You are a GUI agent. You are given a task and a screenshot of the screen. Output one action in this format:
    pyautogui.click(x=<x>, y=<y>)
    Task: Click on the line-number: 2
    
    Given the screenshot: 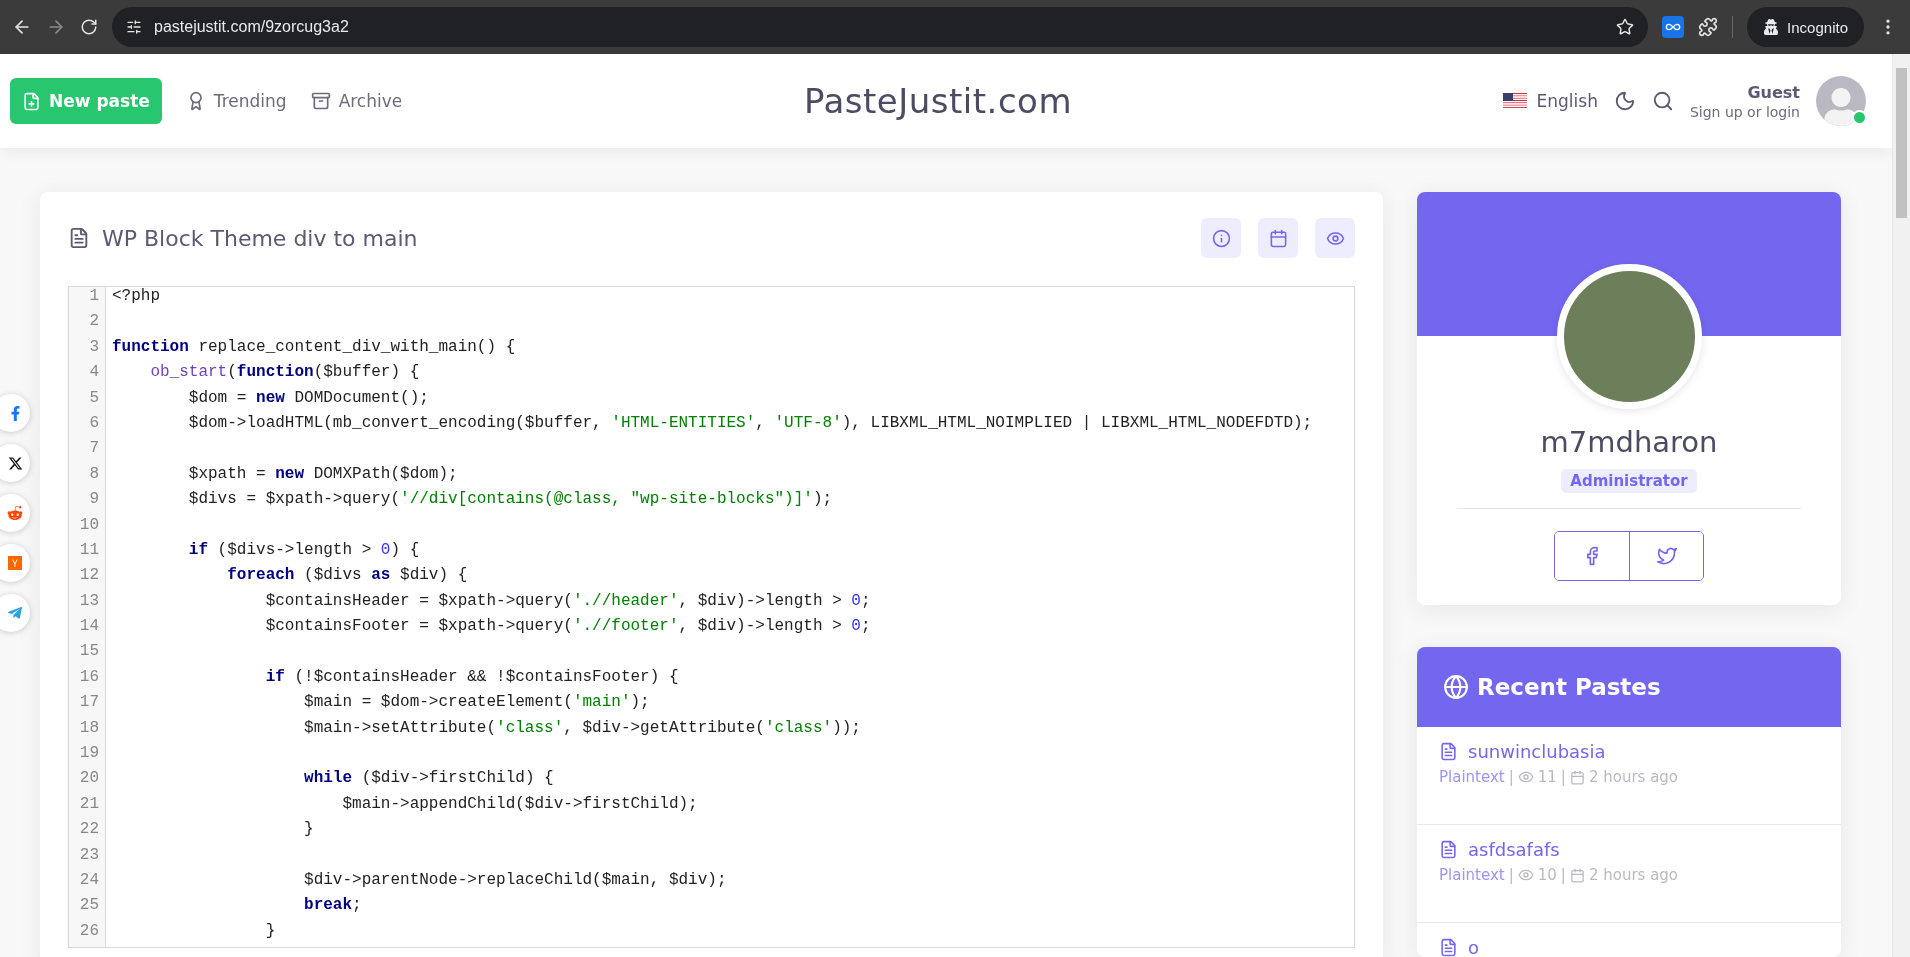 What is the action you would take?
    pyautogui.click(x=94, y=322)
    